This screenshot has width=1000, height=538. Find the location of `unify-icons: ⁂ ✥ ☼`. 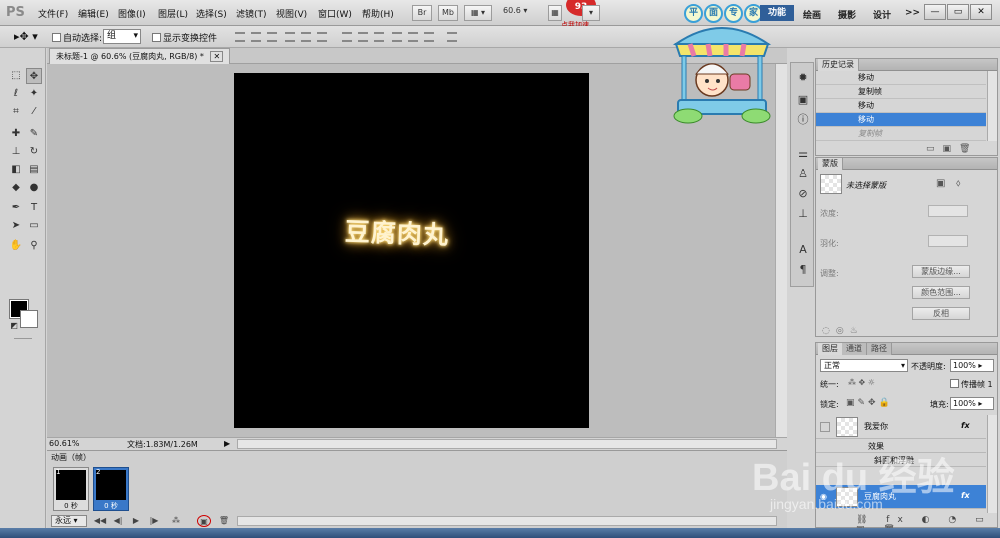

unify-icons: ⁂ ✥ ☼ is located at coordinates (861, 382).